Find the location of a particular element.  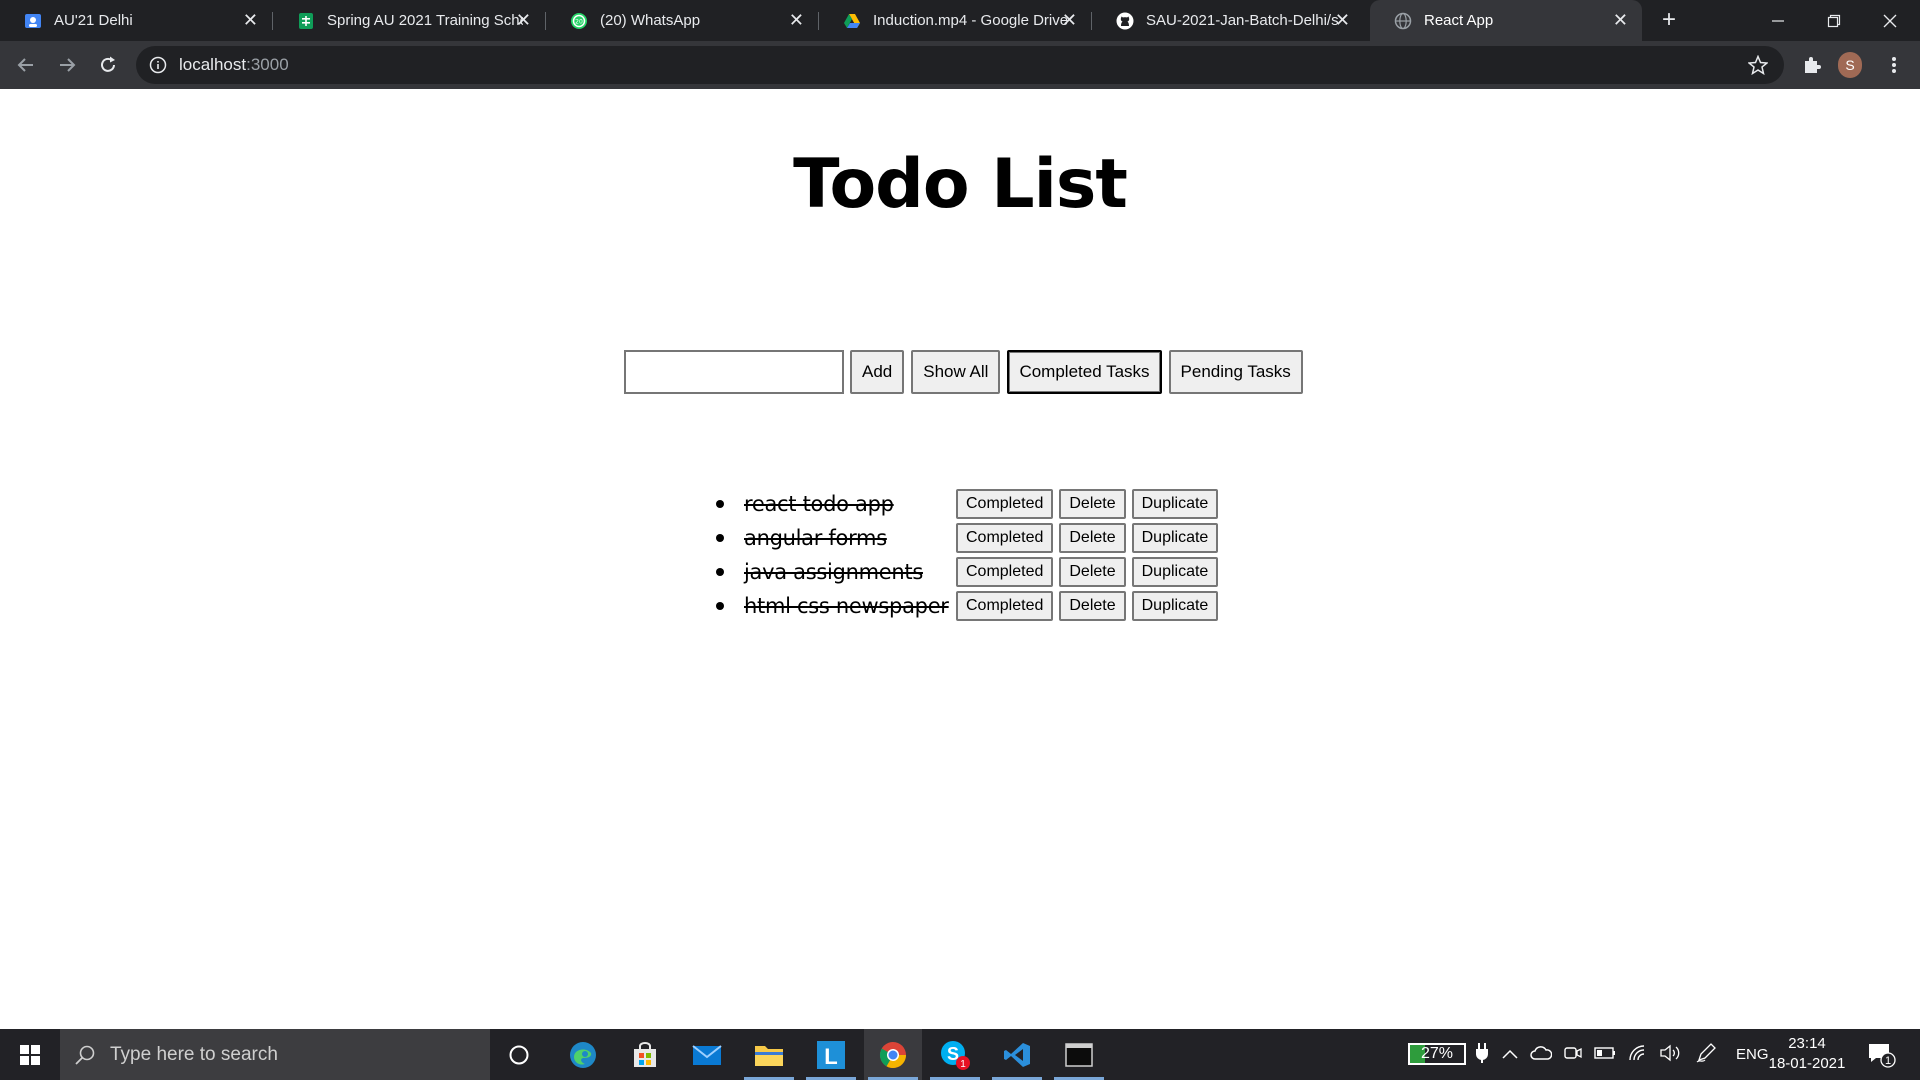

folder-icon is located at coordinates (769, 1055).